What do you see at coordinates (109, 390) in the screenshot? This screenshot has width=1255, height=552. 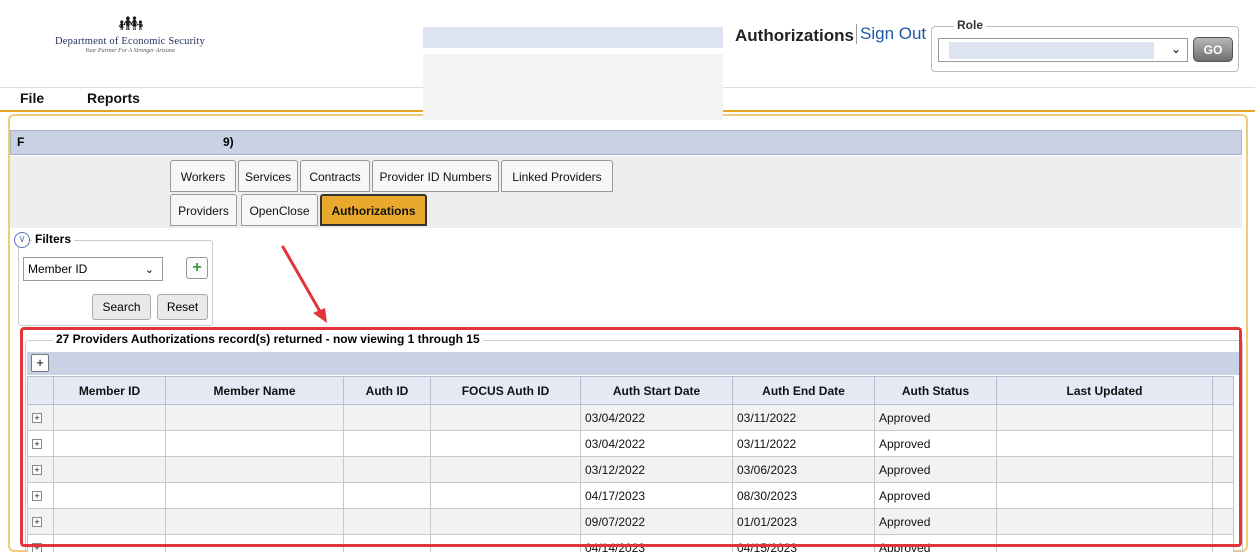 I see `column-header: Member ID` at bounding box center [109, 390].